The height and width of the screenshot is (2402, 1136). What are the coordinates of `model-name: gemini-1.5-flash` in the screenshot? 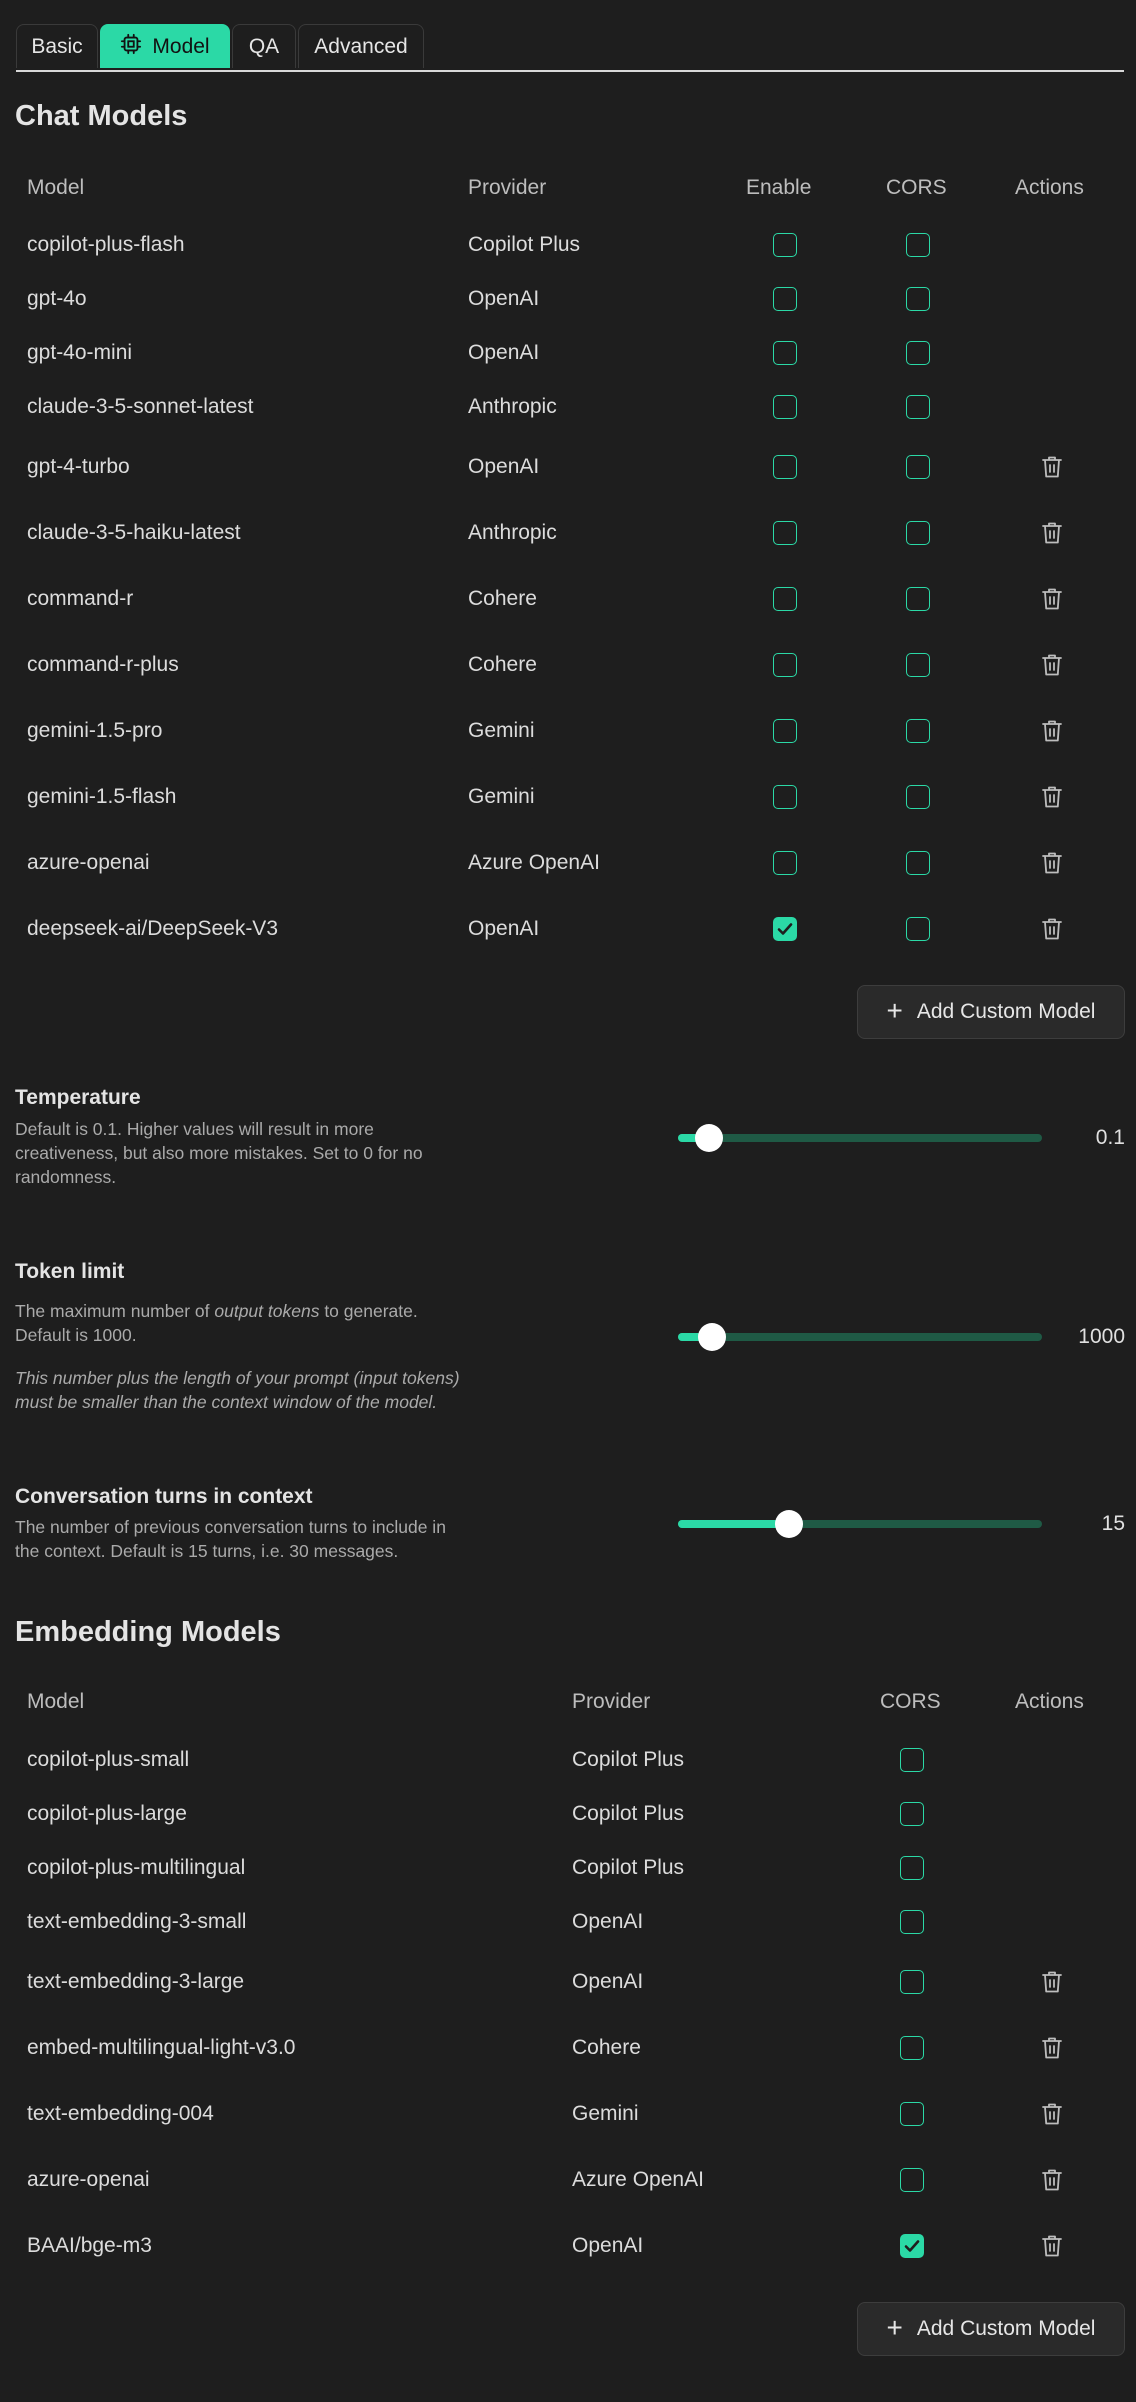 It's located at (102, 796).